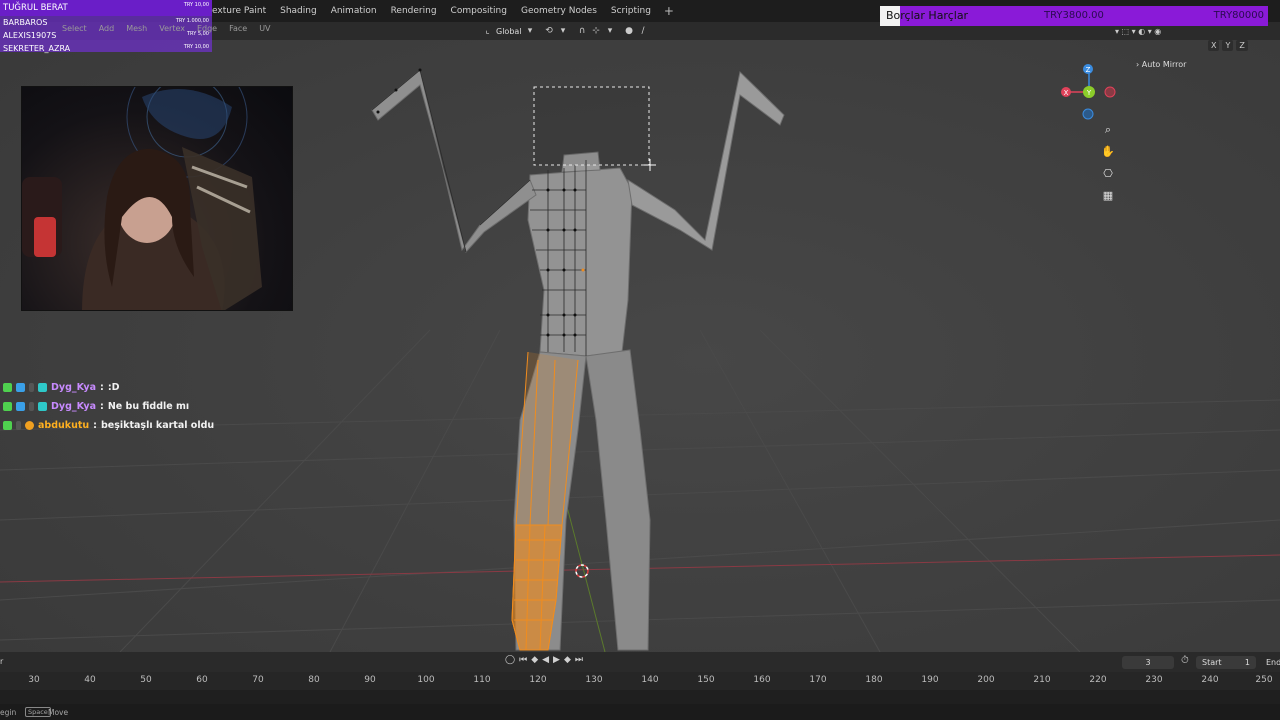  What do you see at coordinates (1228, 45) in the screenshot?
I see `mirror-y-toggle: Y` at bounding box center [1228, 45].